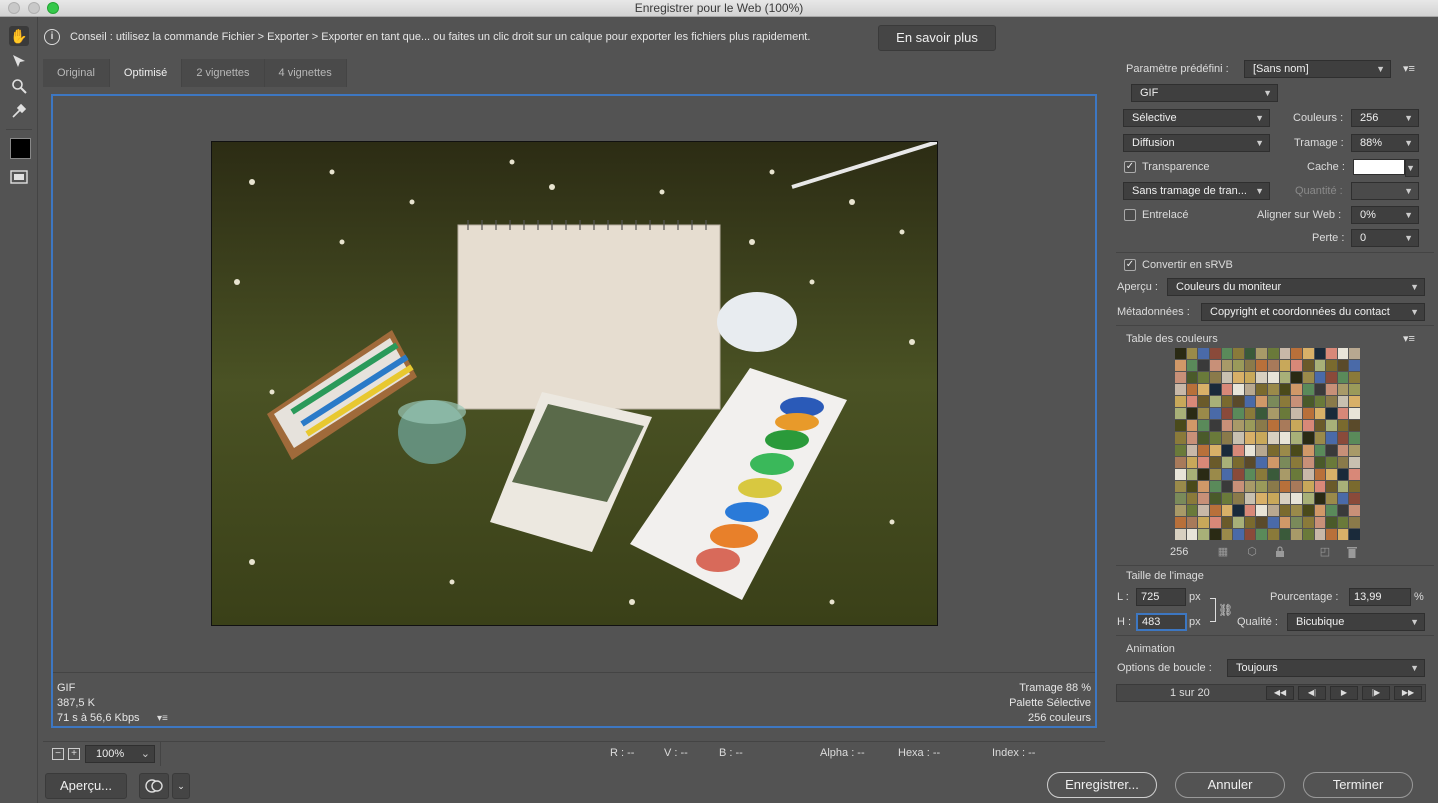 This screenshot has height=803, width=1438. I want to click on zoom-tool-icon, so click(19, 86).